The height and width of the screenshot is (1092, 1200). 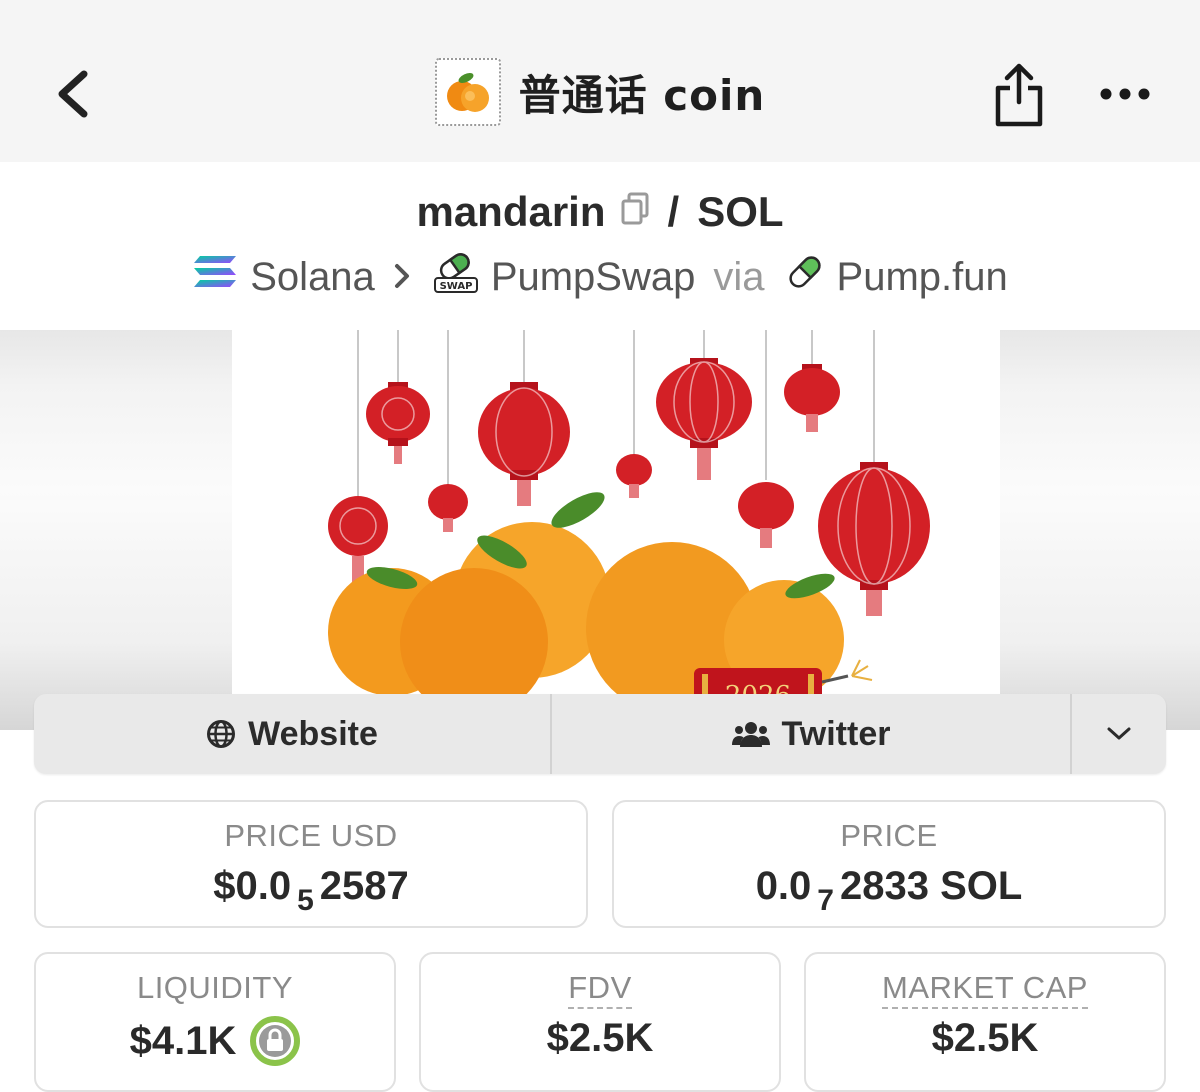 I want to click on price-sol-zero-count: 7, so click(x=825, y=900).